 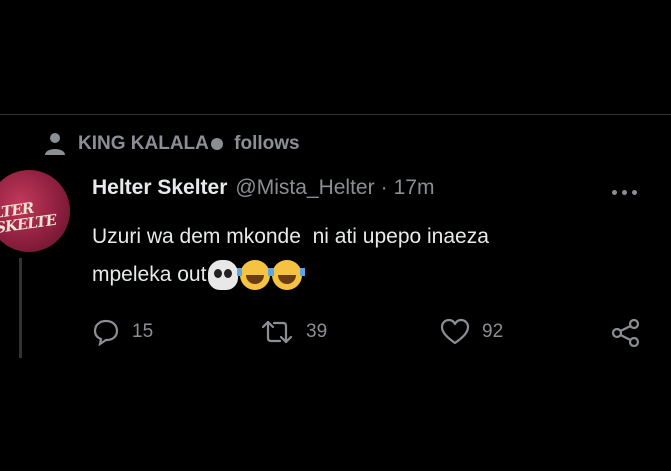 I want to click on badge-icon, so click(x=216, y=143).